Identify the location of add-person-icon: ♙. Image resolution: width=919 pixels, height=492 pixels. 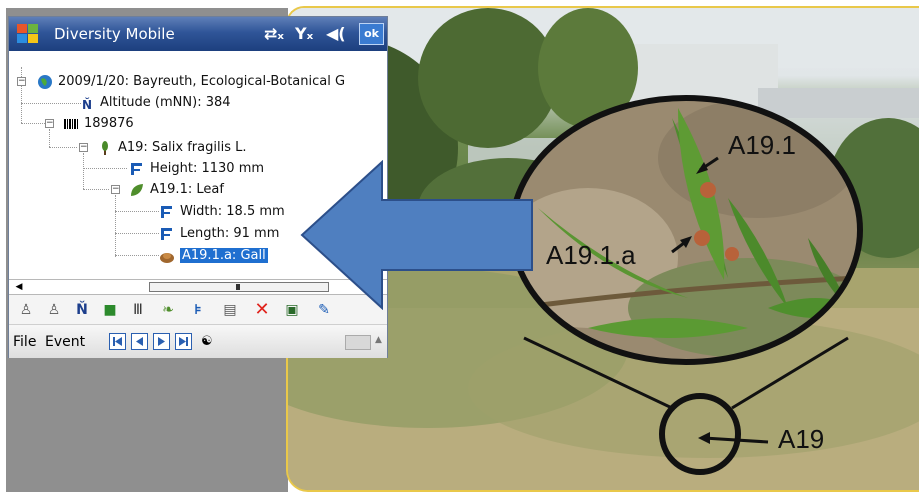
(26, 310).